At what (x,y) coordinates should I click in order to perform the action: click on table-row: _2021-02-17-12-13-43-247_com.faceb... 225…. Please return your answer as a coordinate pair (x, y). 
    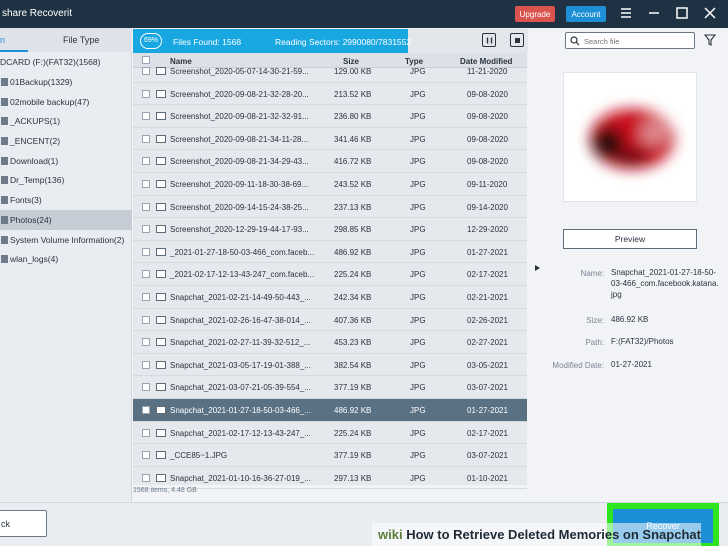
    Looking at the image, I should click on (330, 274).